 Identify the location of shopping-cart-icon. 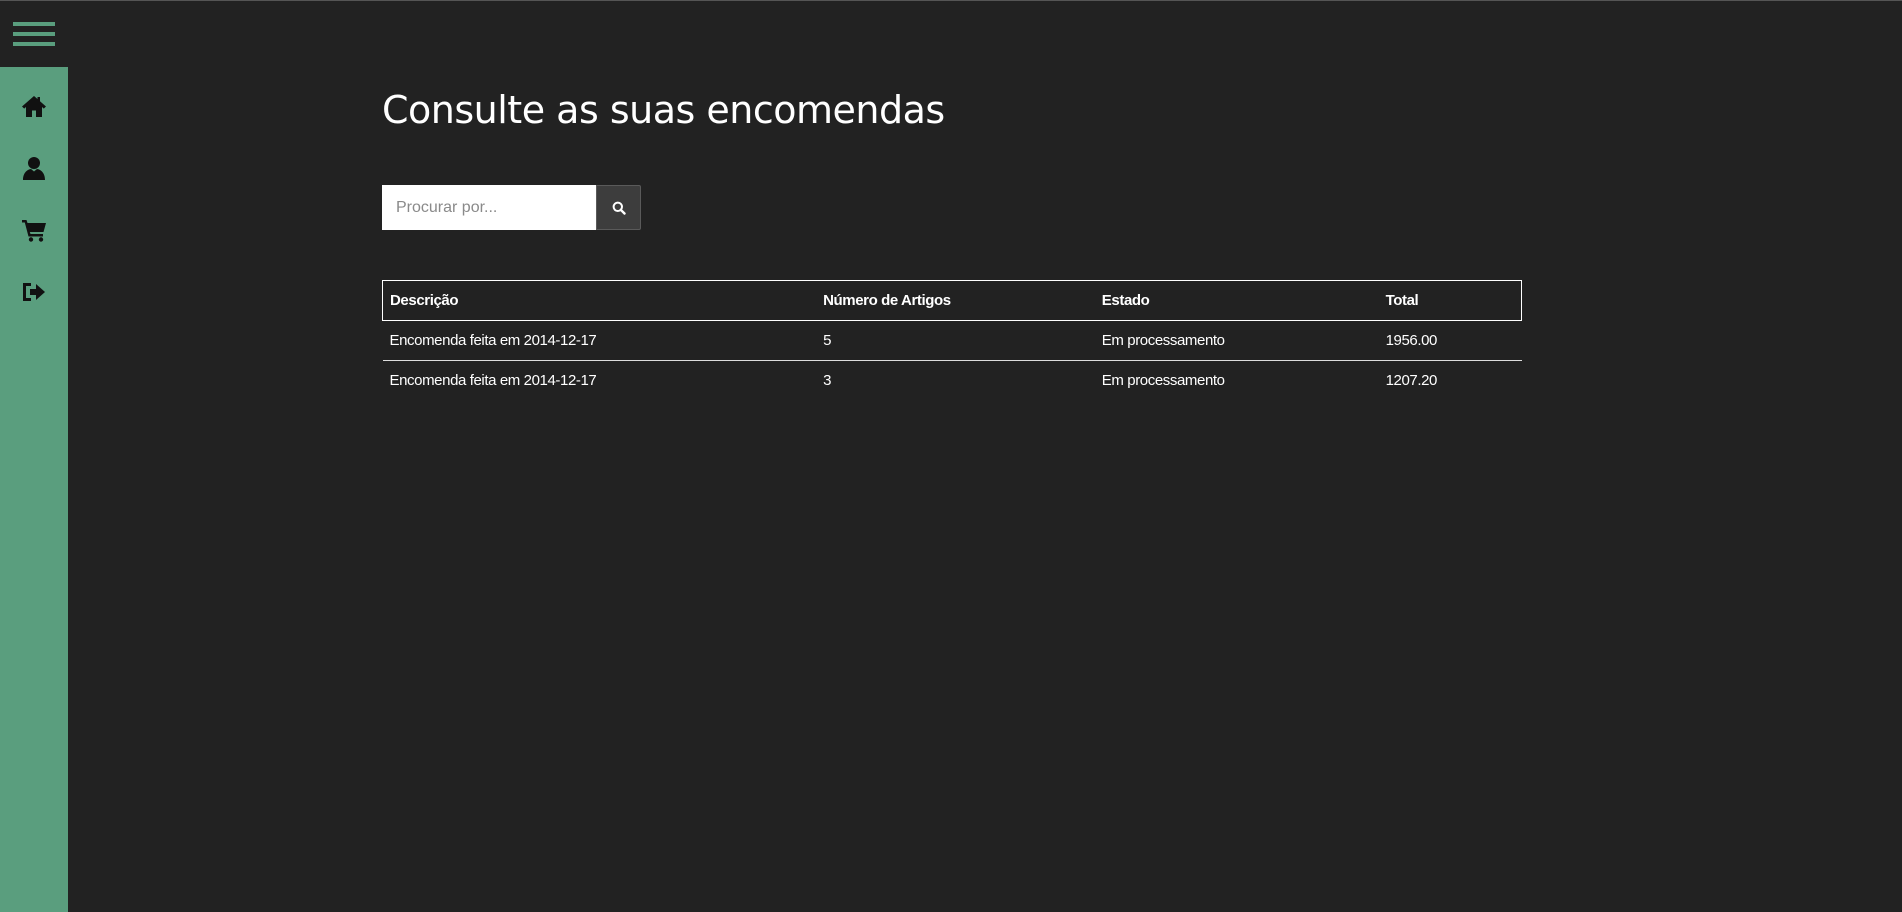
(34, 231).